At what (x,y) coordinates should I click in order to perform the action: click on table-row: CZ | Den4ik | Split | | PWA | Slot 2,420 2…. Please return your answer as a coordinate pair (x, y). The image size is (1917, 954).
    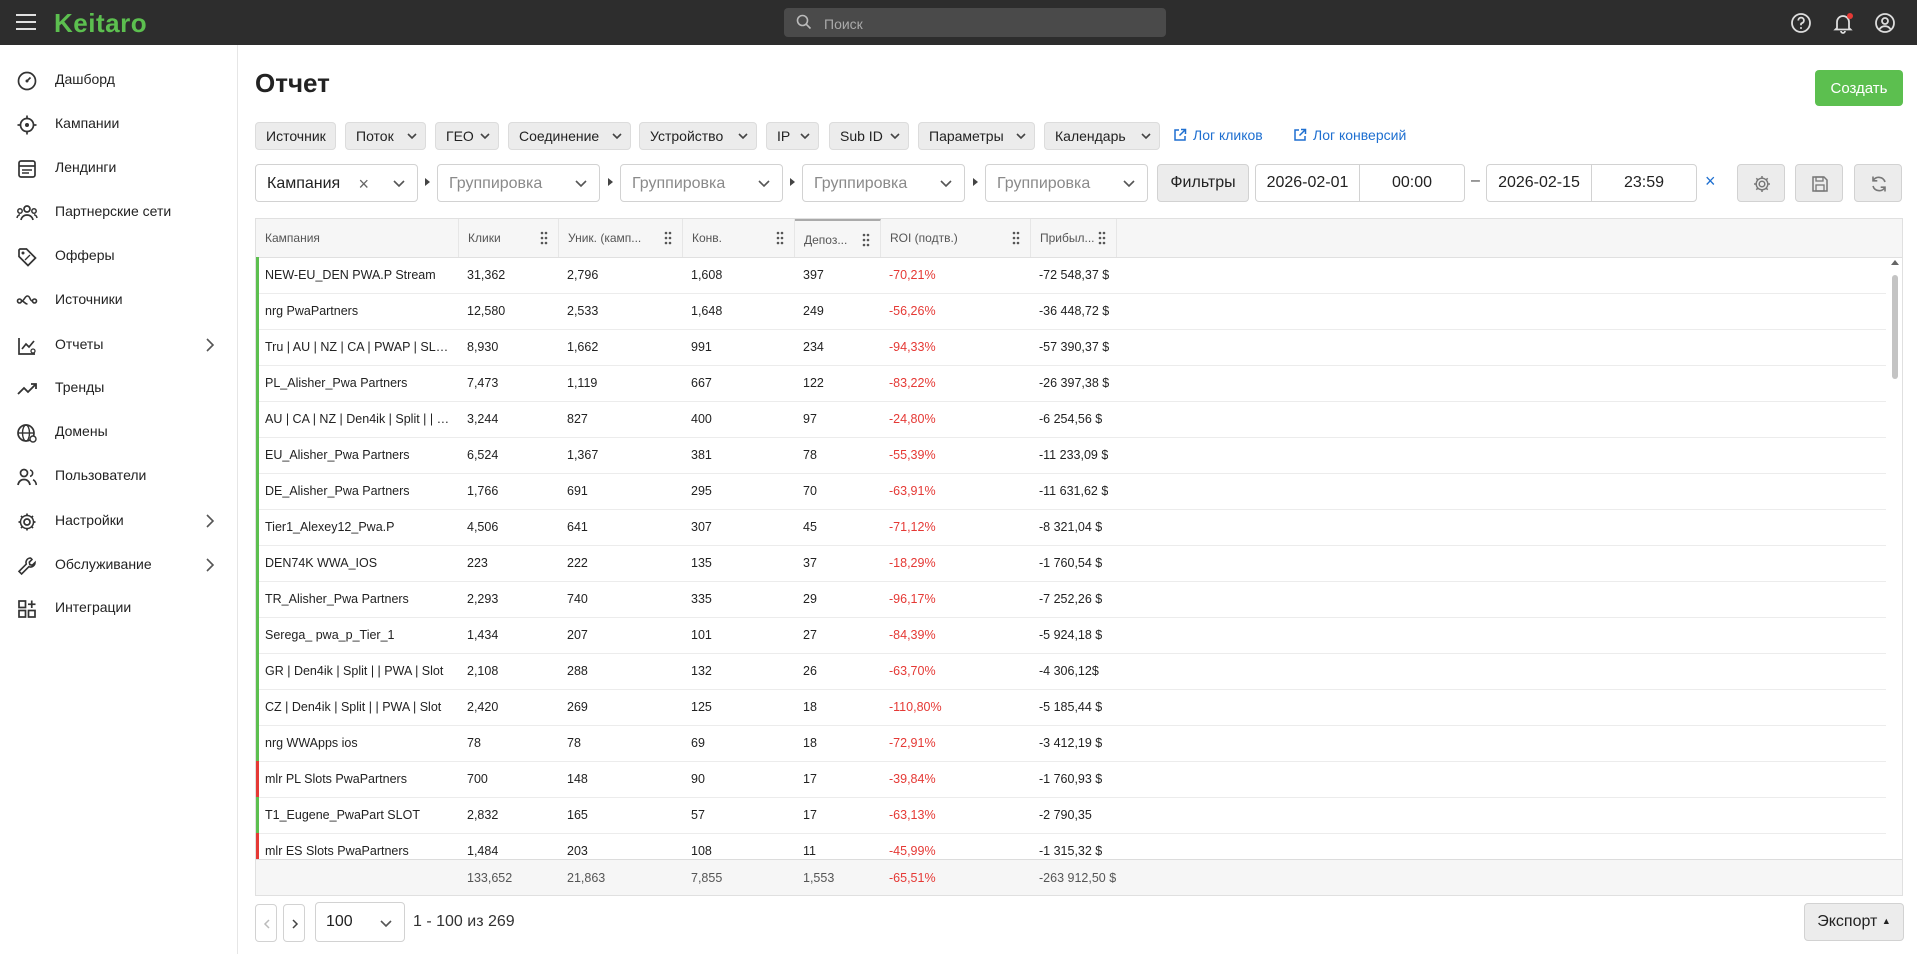
    Looking at the image, I should click on (1071, 707).